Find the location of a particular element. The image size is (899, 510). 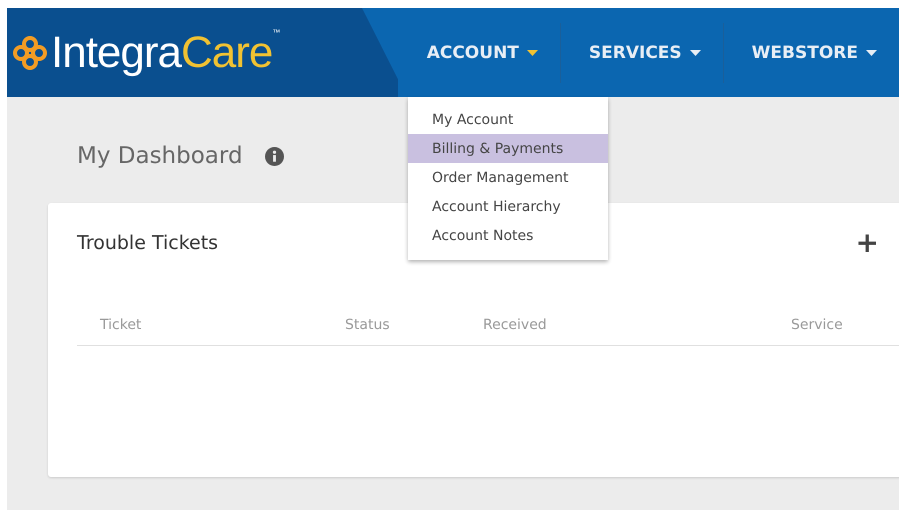

menu-item: My Account is located at coordinates (508, 119).